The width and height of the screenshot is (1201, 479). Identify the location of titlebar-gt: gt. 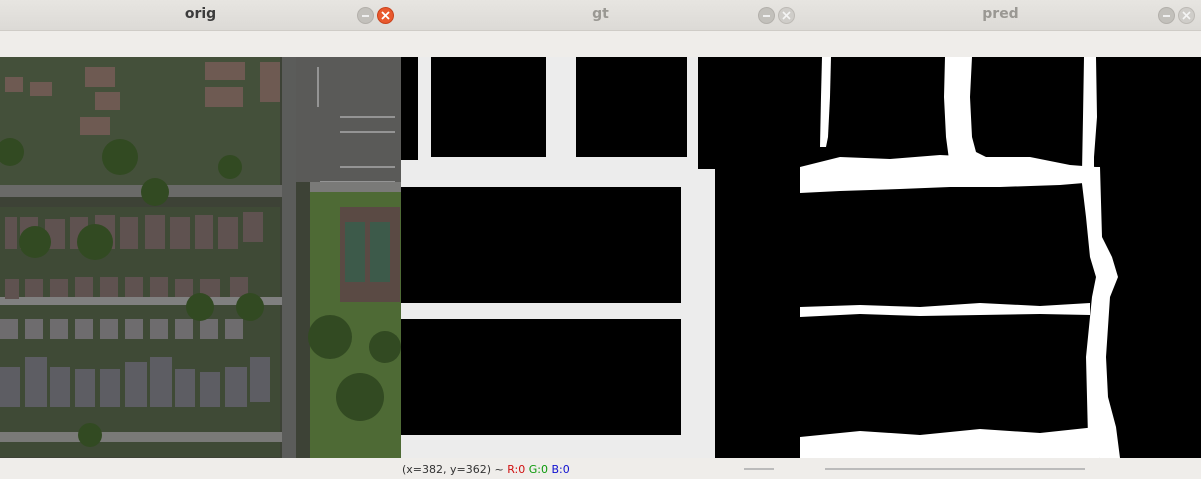
(600, 15).